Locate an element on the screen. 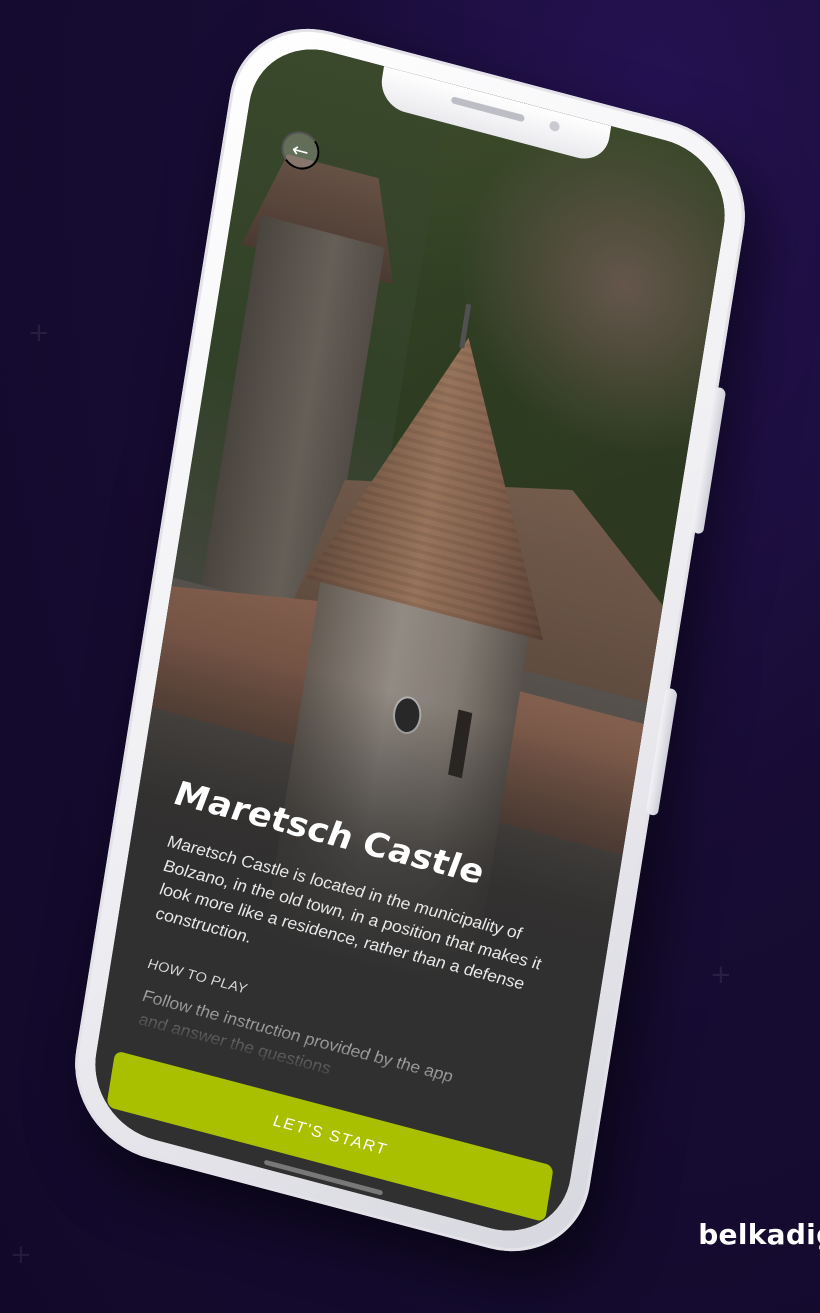 Image resolution: width=820 pixels, height=1313 pixels. speaker-grille is located at coordinates (487, 109).